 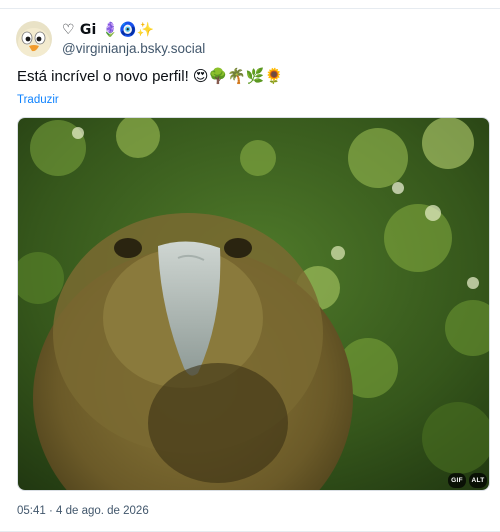 I want to click on cartoon-bird-avatar-icon, so click(x=34, y=39).